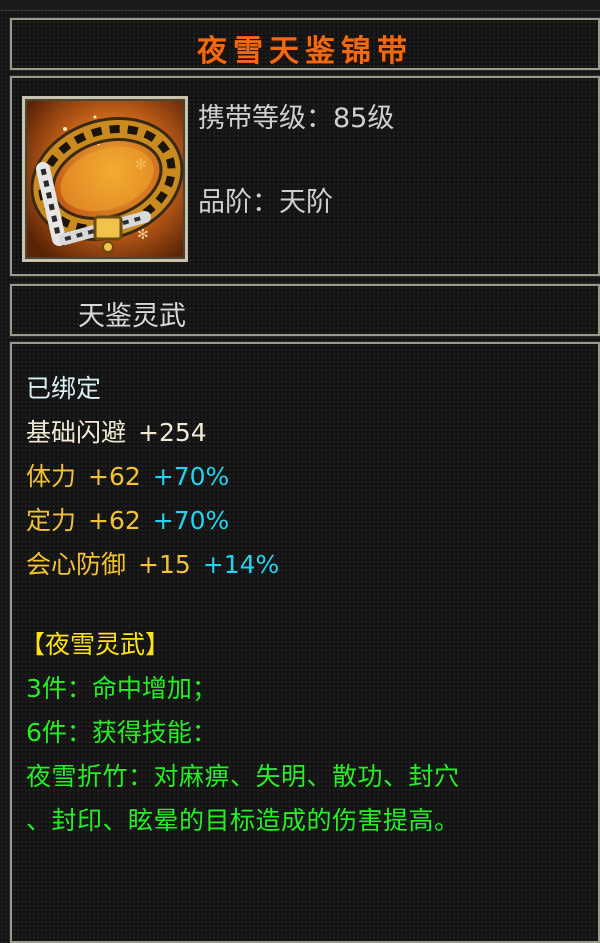 This screenshot has height=943, width=600. I want to click on item-name: 天鉴灵武, so click(132, 316).